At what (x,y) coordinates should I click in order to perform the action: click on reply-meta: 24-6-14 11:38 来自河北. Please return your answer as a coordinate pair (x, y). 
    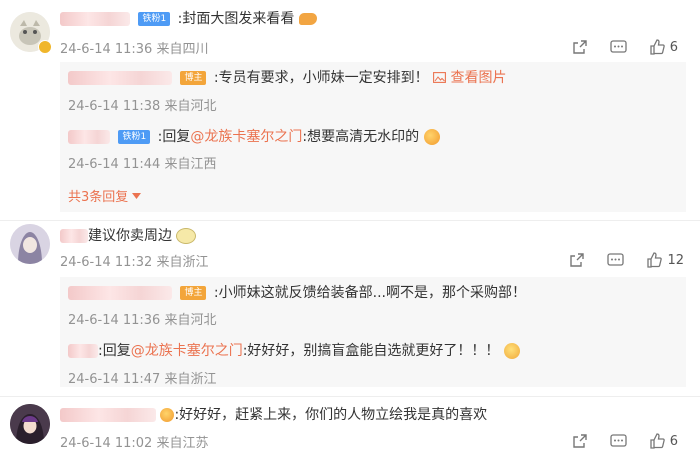
    Looking at the image, I should click on (142, 106).